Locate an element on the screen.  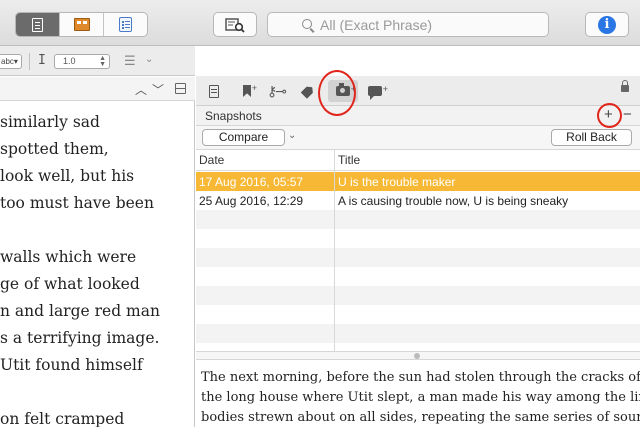
key-icon: ⚷⊸ is located at coordinates (277, 90).